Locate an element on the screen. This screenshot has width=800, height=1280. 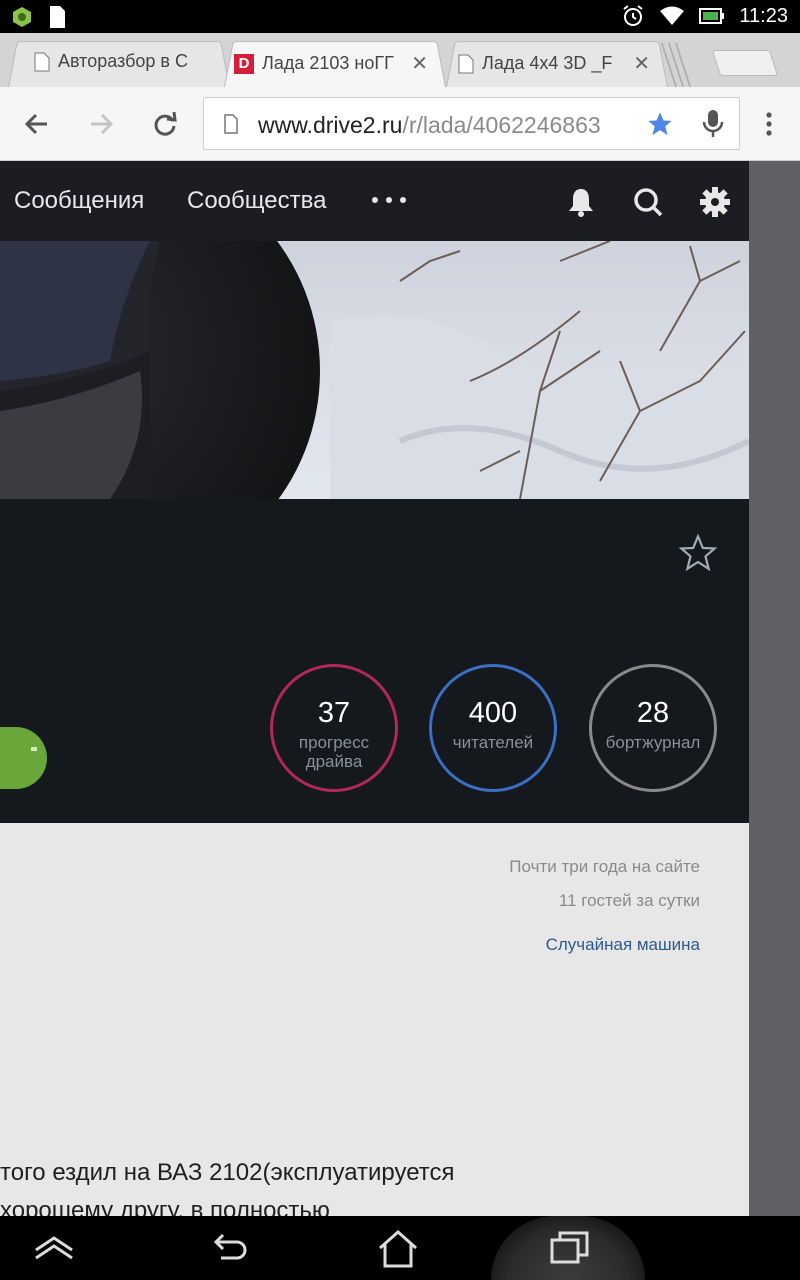
member-since-text: Почти три года на сайте is located at coordinates (604, 866).